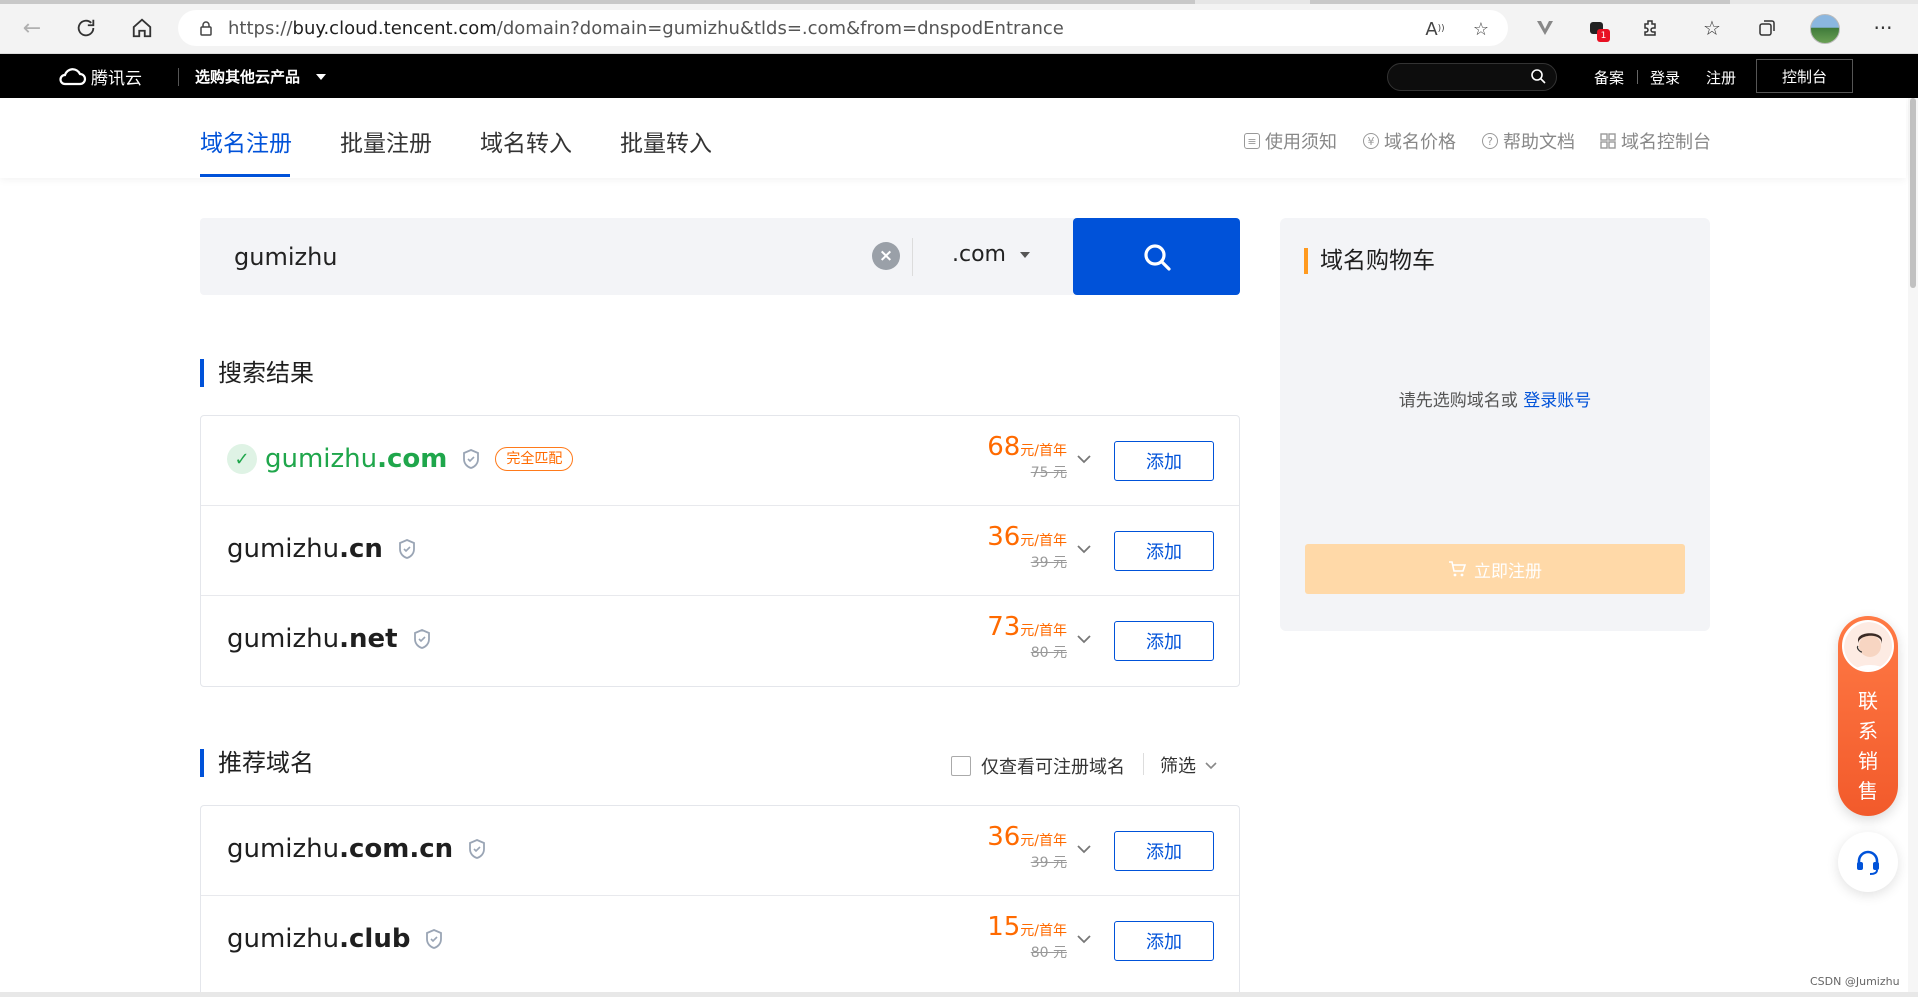 The height and width of the screenshot is (997, 1918). I want to click on recommended-title: 推荐域名, so click(257, 763).